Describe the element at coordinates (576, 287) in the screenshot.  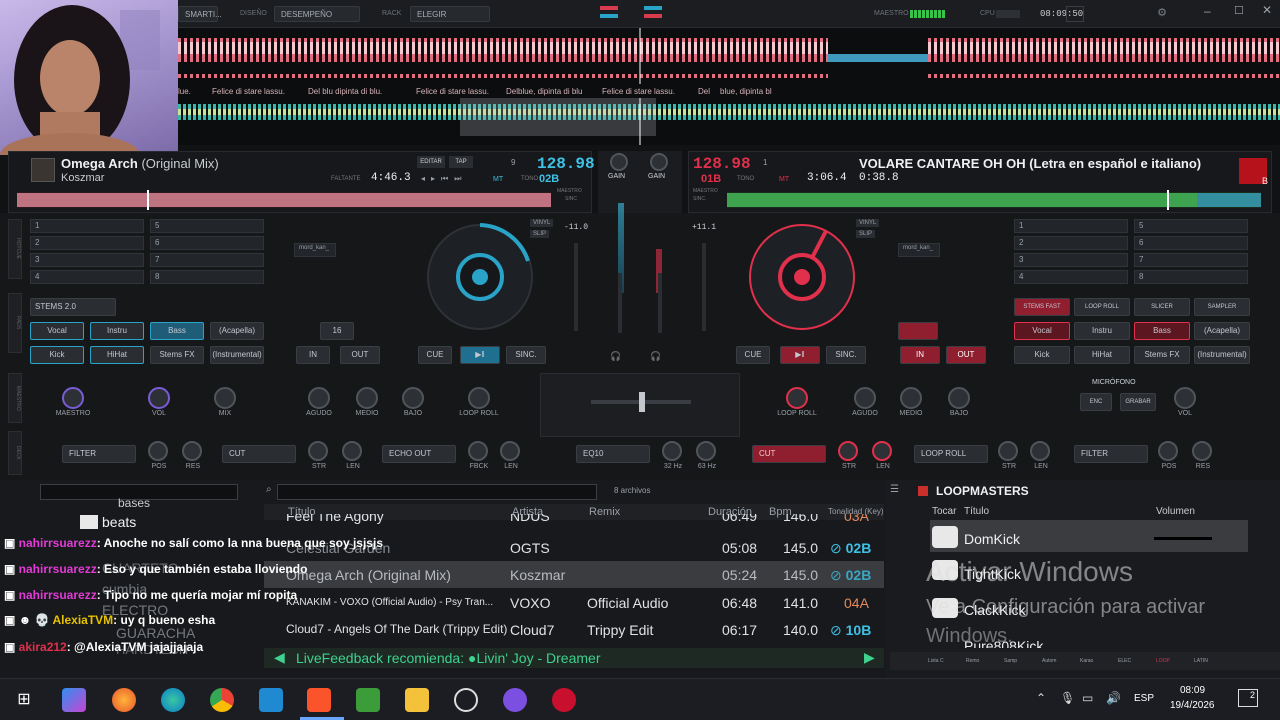
I see `deck-a-pitch-slider` at that location.